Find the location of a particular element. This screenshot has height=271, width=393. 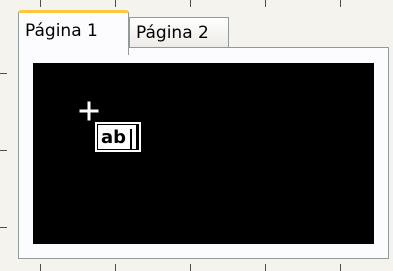

textbox-label: ab is located at coordinates (117, 137).